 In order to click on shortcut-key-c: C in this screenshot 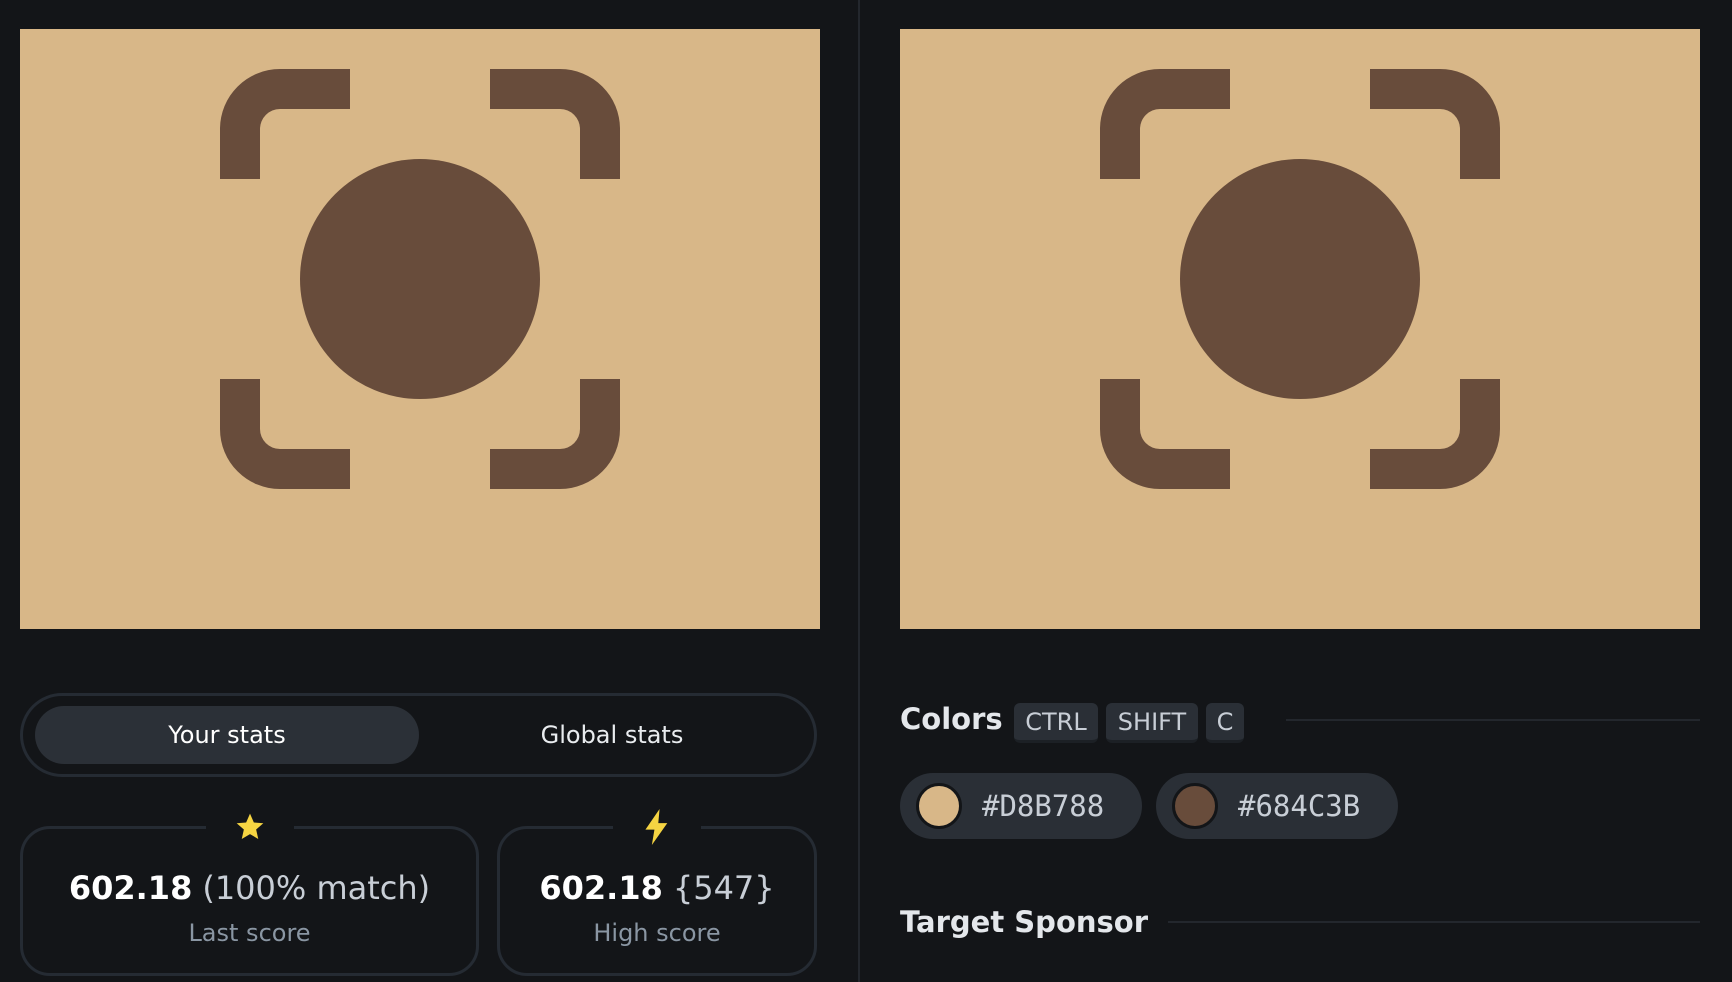, I will do `click(1225, 723)`.